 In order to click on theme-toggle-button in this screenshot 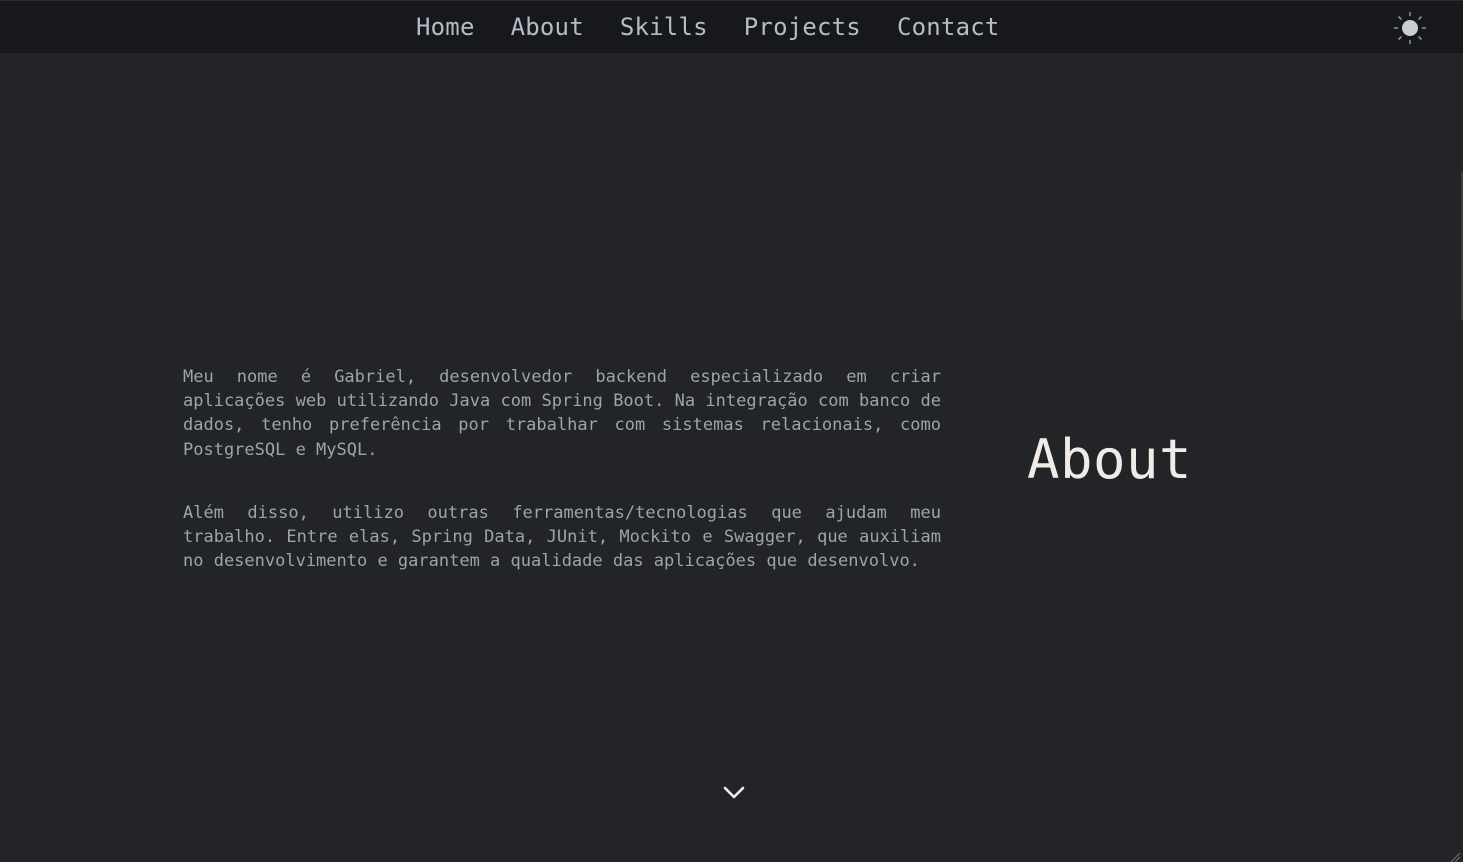, I will do `click(1410, 28)`.